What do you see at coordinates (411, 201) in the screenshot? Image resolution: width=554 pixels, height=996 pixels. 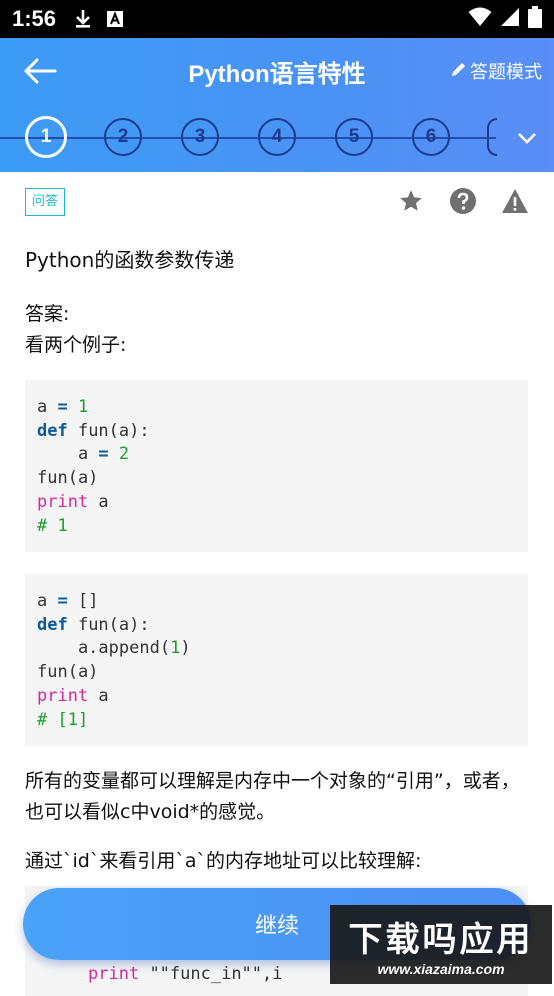 I see `star-icon` at bounding box center [411, 201].